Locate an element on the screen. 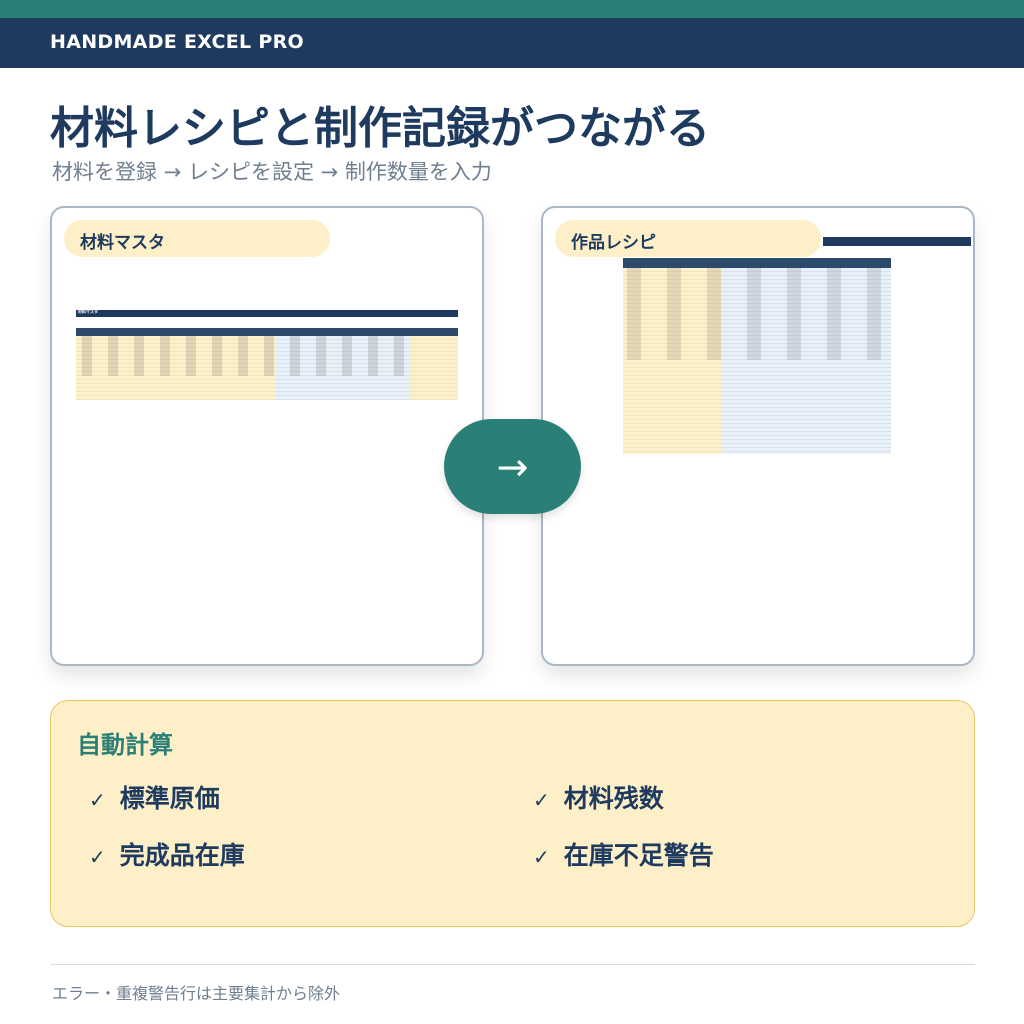 Image resolution: width=1024 pixels, height=1024 pixels. feature-standard-cost: ✓ 標準原価 is located at coordinates (154, 797).